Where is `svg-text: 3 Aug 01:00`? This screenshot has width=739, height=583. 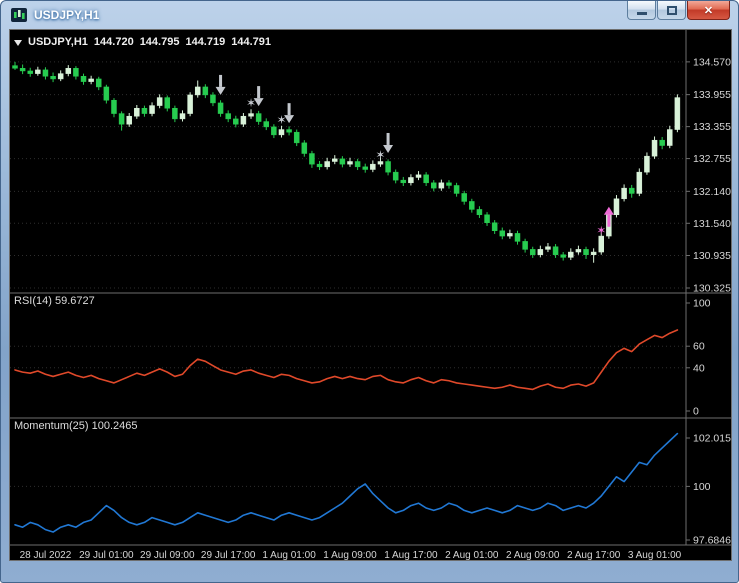
svg-text: 3 Aug 01:00 is located at coordinates (655, 555).